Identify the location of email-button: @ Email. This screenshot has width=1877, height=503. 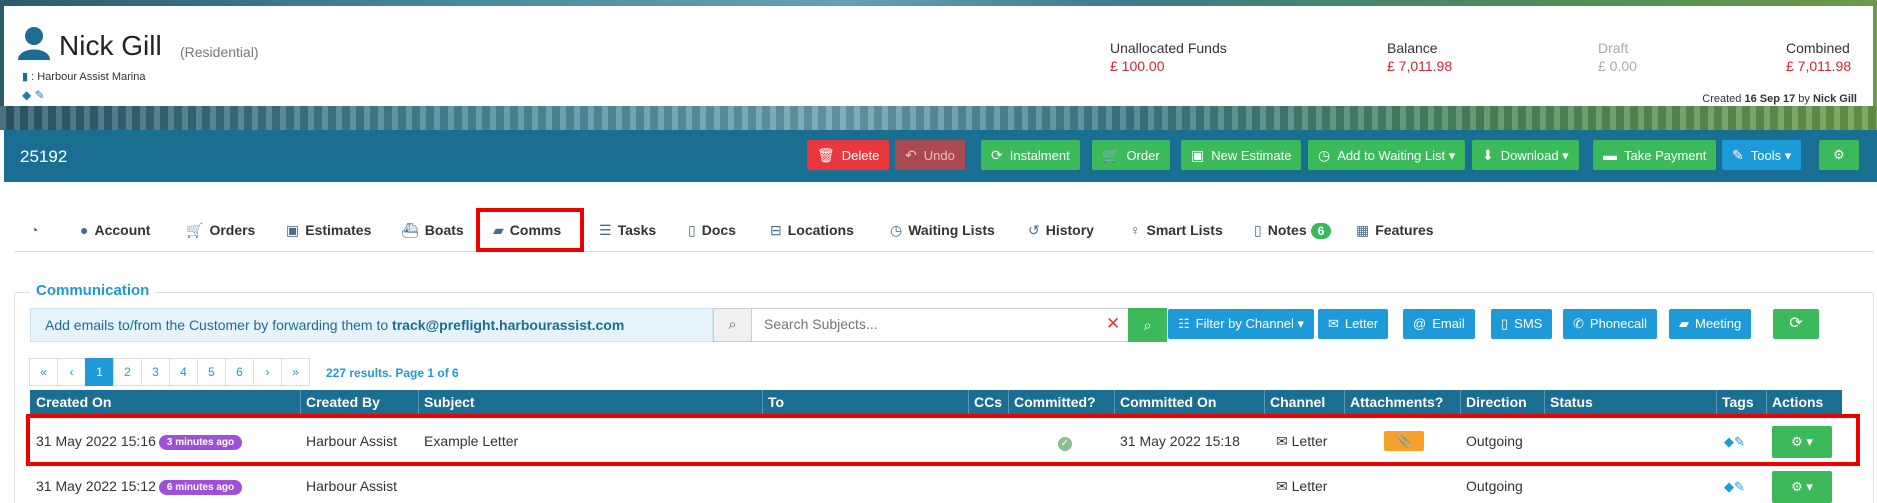
(1439, 324).